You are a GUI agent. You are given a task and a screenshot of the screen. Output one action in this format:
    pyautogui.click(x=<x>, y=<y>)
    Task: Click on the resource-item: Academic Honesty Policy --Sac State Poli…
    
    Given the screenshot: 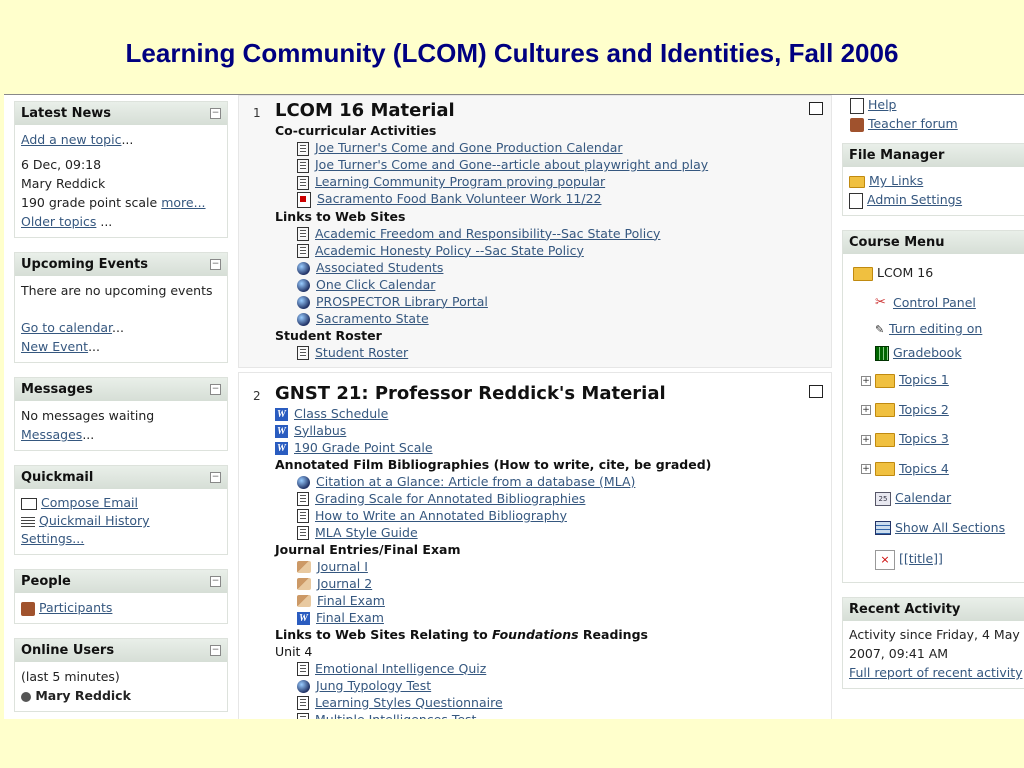 What is the action you would take?
    pyautogui.click(x=553, y=250)
    